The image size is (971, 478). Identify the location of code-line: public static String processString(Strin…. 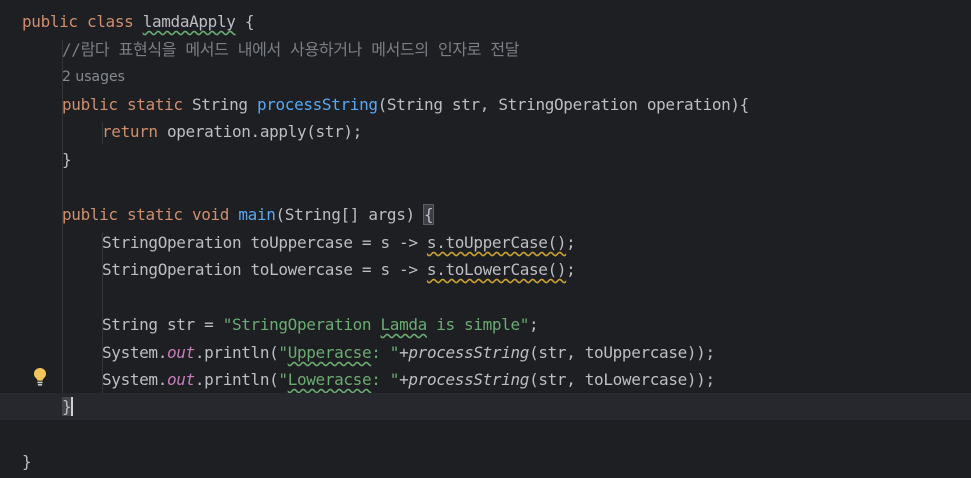
(485, 104).